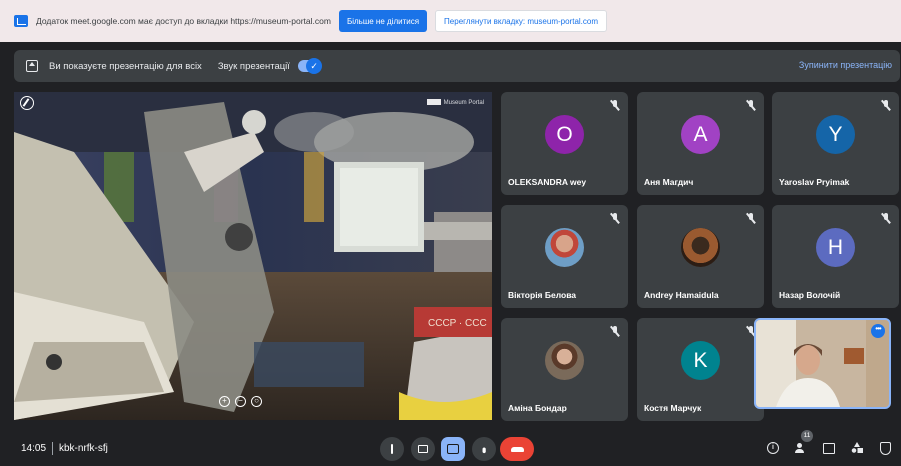 The height and width of the screenshot is (466, 901). I want to click on cccp-banner-text: CCCP · CCC, so click(457, 323).